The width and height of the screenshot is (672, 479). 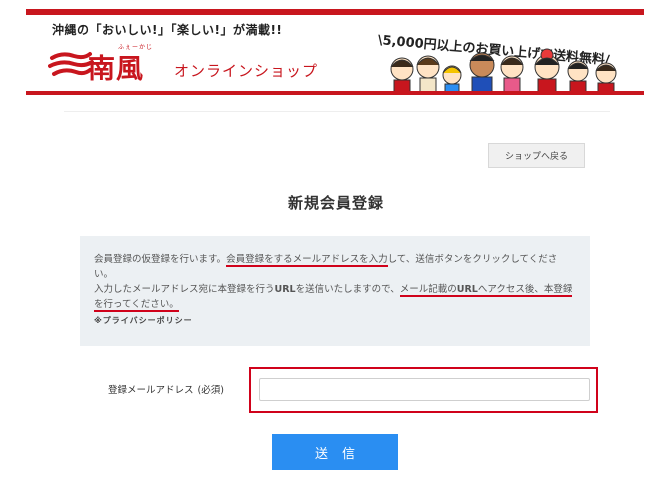 What do you see at coordinates (335, 320) in the screenshot?
I see `privacy-policy-link: ※プライバシーポリシー` at bounding box center [335, 320].